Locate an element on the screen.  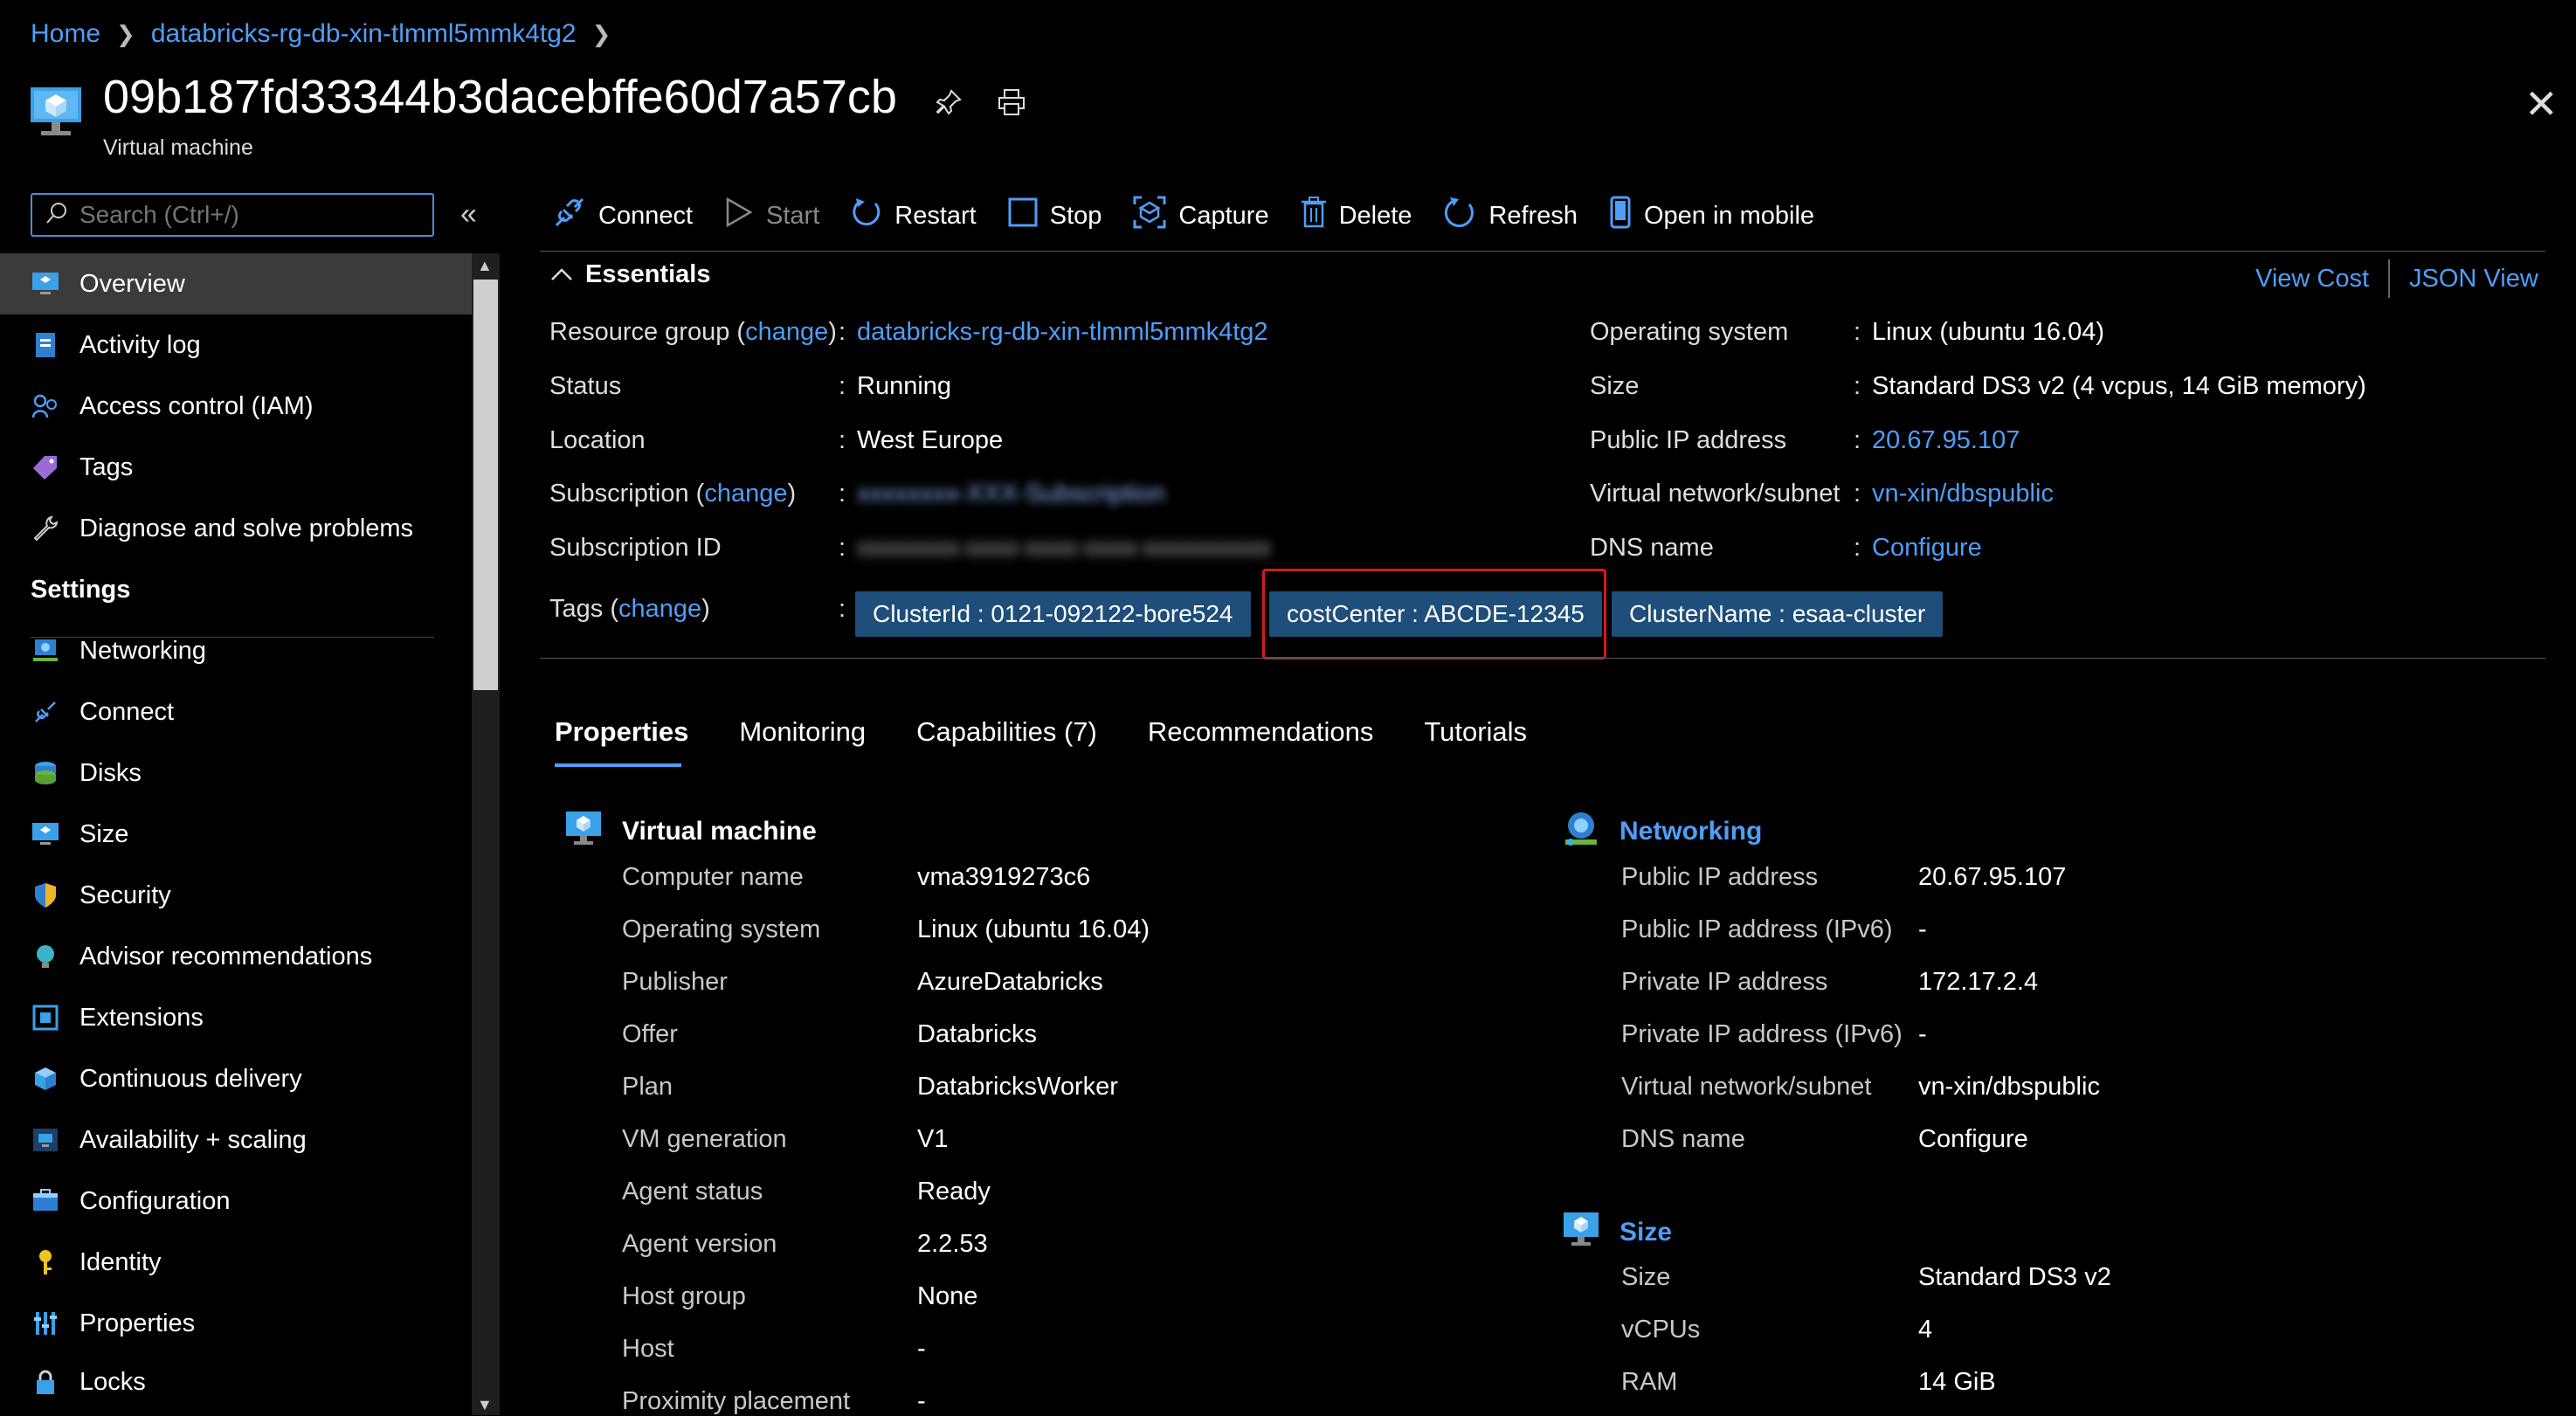
sidebar-item-tags: Tags is located at coordinates (236, 468).